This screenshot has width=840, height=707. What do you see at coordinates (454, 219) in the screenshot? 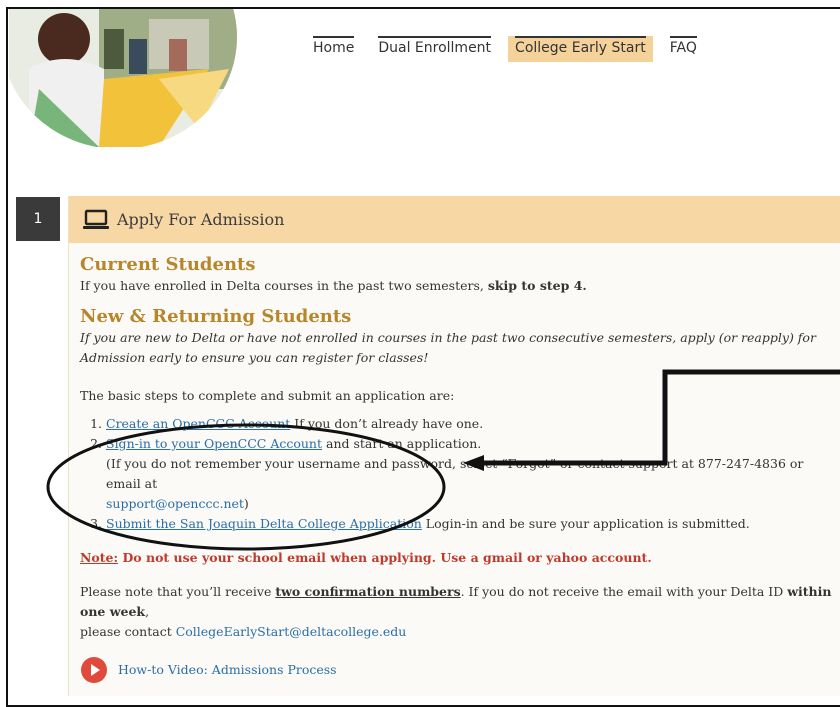
I see `step-header: Apply For Admission` at bounding box center [454, 219].